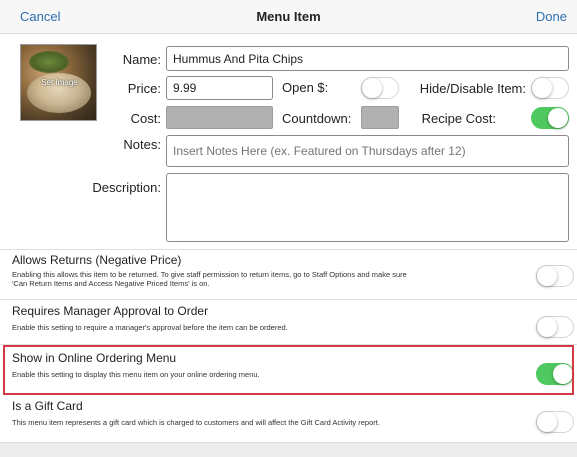 This screenshot has width=577, height=457. What do you see at coordinates (367, 207) in the screenshot?
I see `description-input` at bounding box center [367, 207].